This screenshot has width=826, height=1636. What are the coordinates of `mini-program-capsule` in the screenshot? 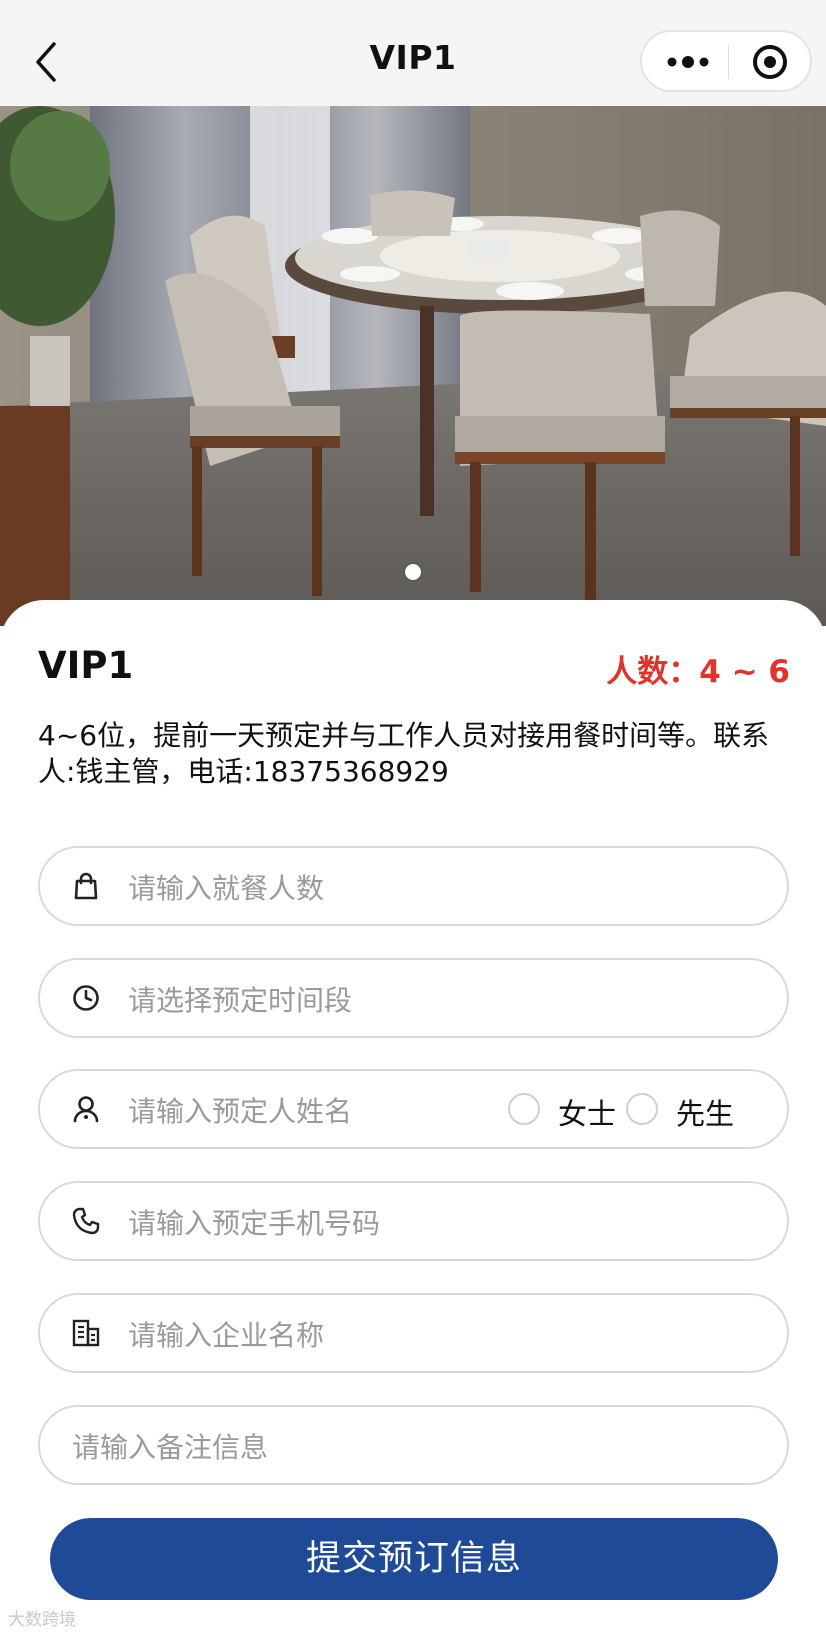 It's located at (726, 61).